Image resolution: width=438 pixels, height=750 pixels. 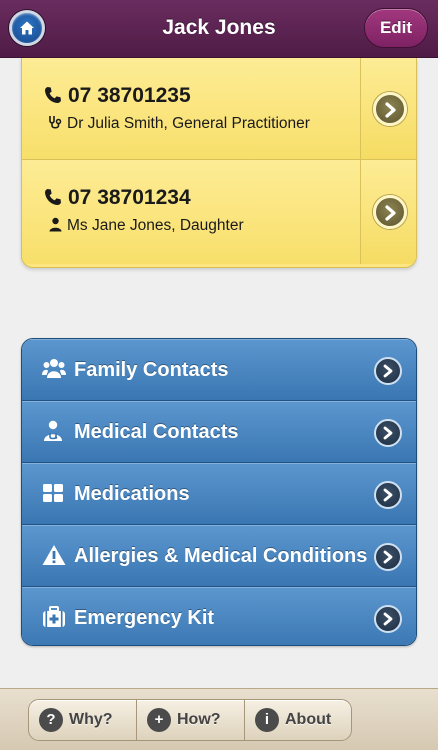 What do you see at coordinates (267, 720) in the screenshot?
I see `info-icon: i` at bounding box center [267, 720].